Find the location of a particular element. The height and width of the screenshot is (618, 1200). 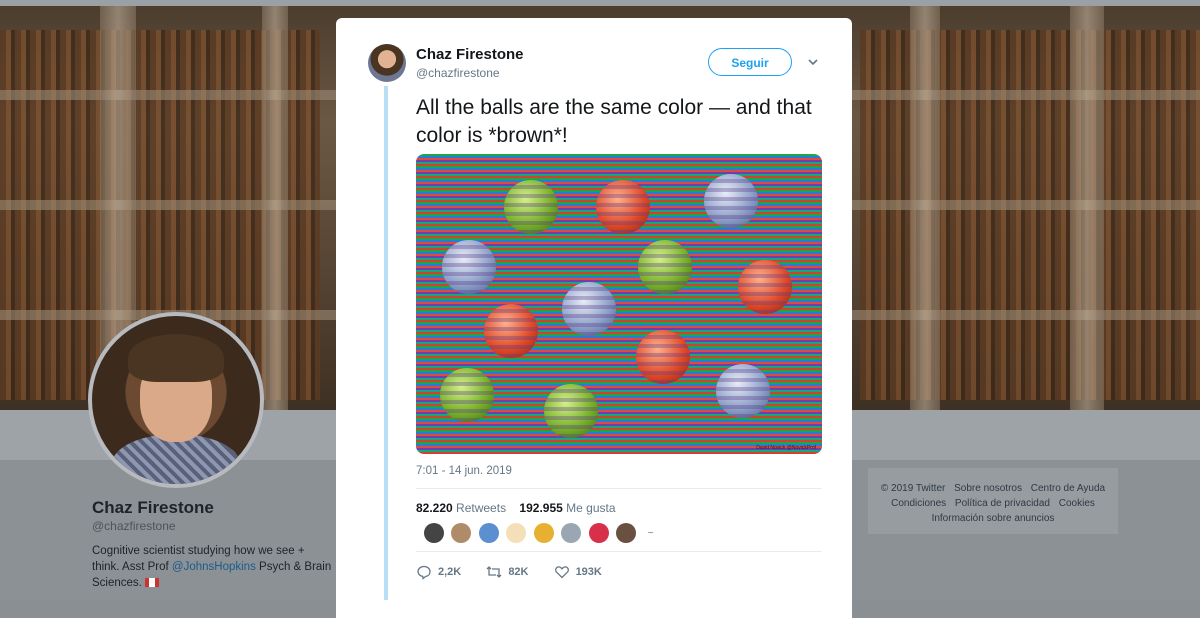

retweet-button: 82K is located at coordinates (507, 572).